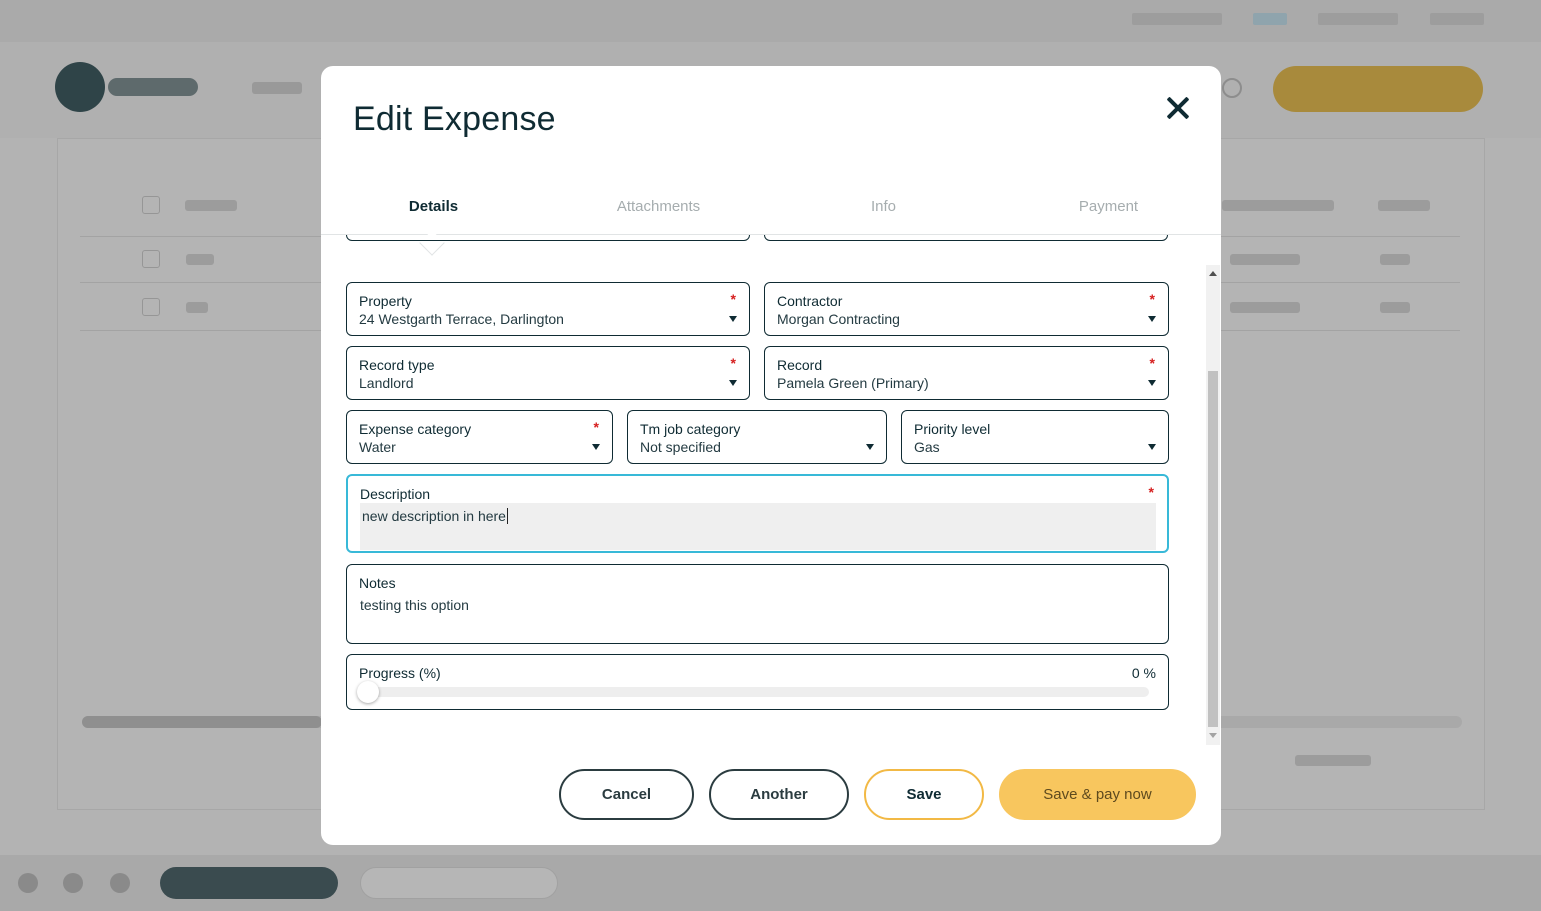 This screenshot has height=911, width=1541. Describe the element at coordinates (400, 673) in the screenshot. I see `progress-label: Progress (%)` at that location.